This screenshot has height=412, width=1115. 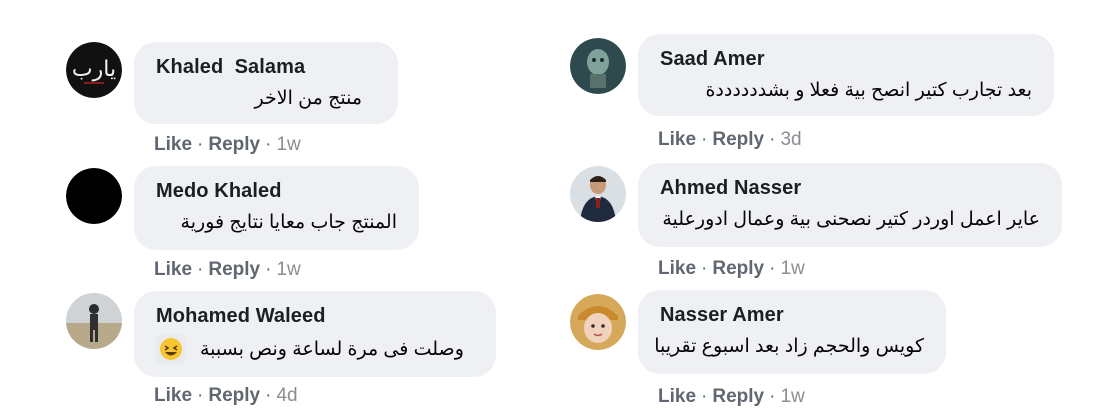 I want to click on comment-text: المنتج جاب معايا نتايج فورية, so click(x=288, y=222).